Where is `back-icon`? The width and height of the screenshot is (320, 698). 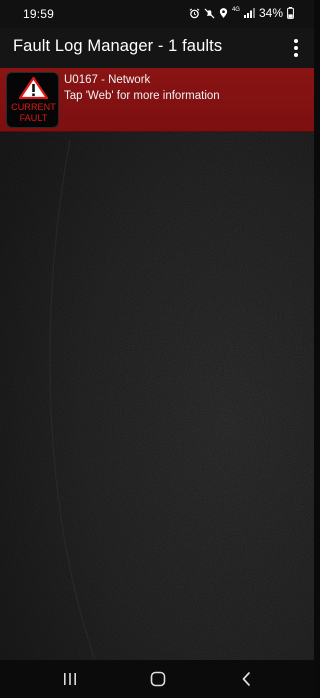 back-icon is located at coordinates (246, 681).